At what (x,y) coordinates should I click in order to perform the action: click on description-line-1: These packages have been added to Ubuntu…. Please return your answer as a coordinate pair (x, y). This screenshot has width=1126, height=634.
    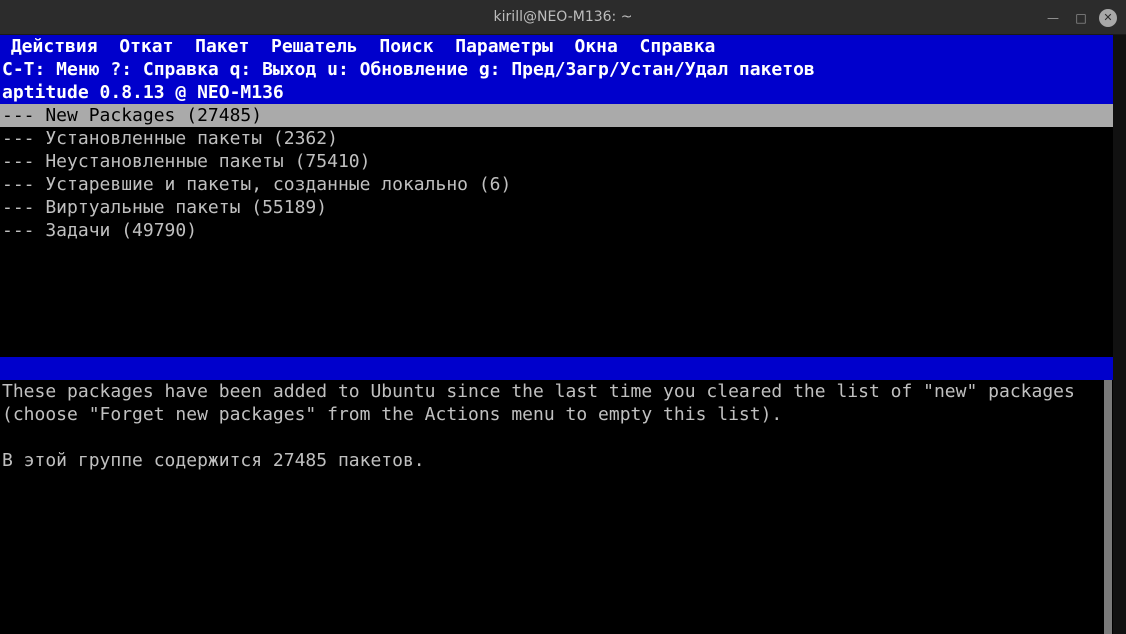
    Looking at the image, I should click on (538, 391).